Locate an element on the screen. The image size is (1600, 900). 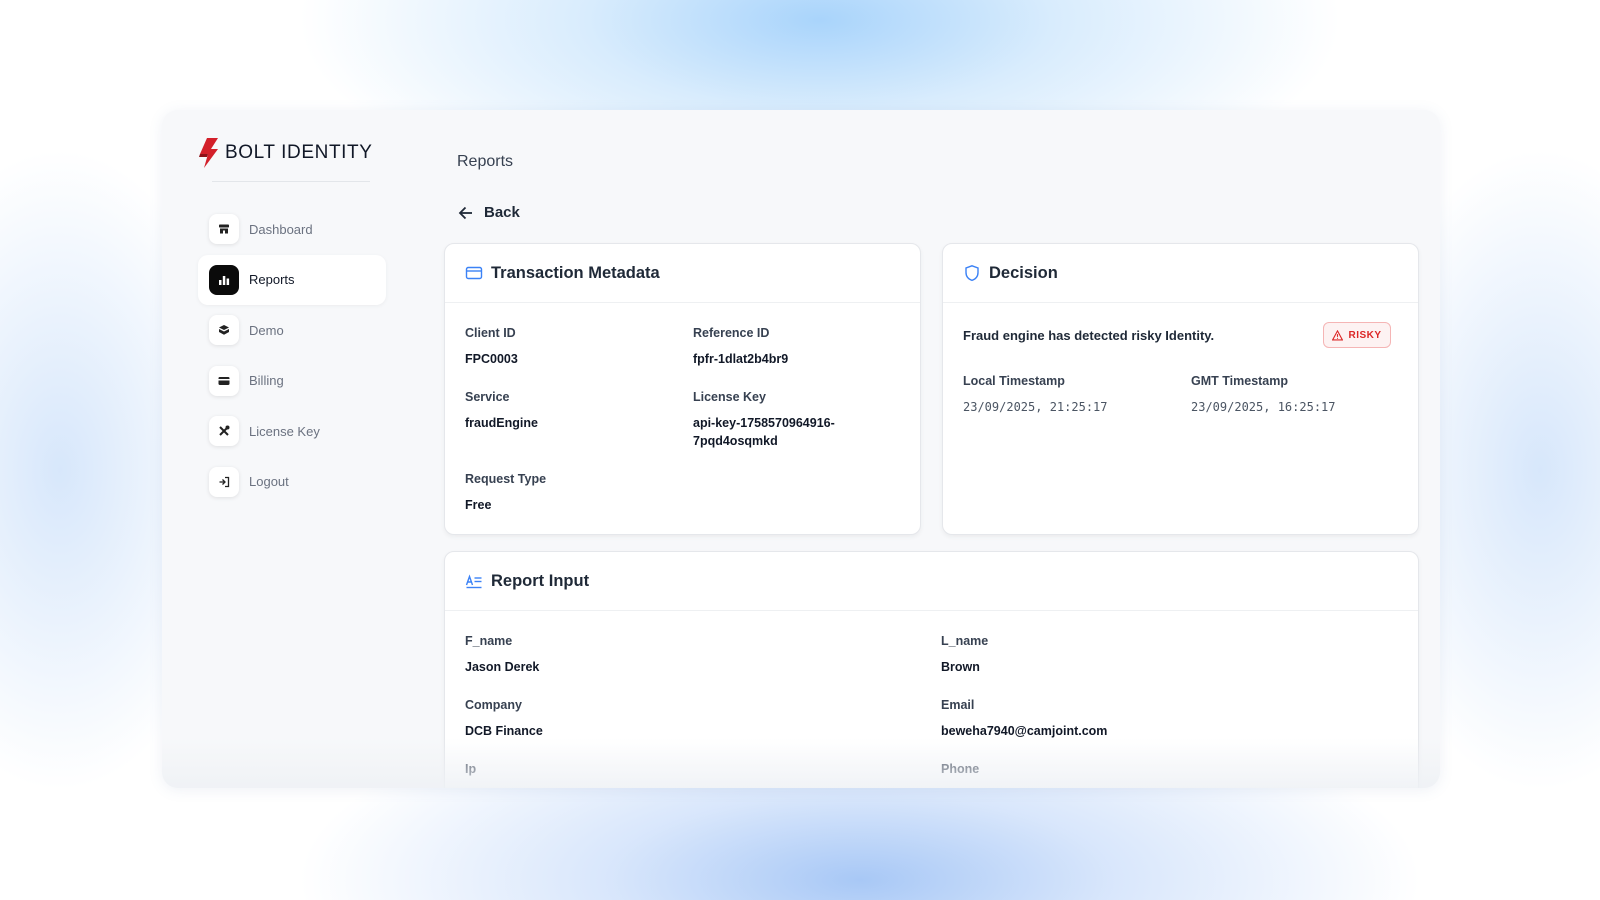
brand-logo: BOLT IDENTITY is located at coordinates (285, 153).